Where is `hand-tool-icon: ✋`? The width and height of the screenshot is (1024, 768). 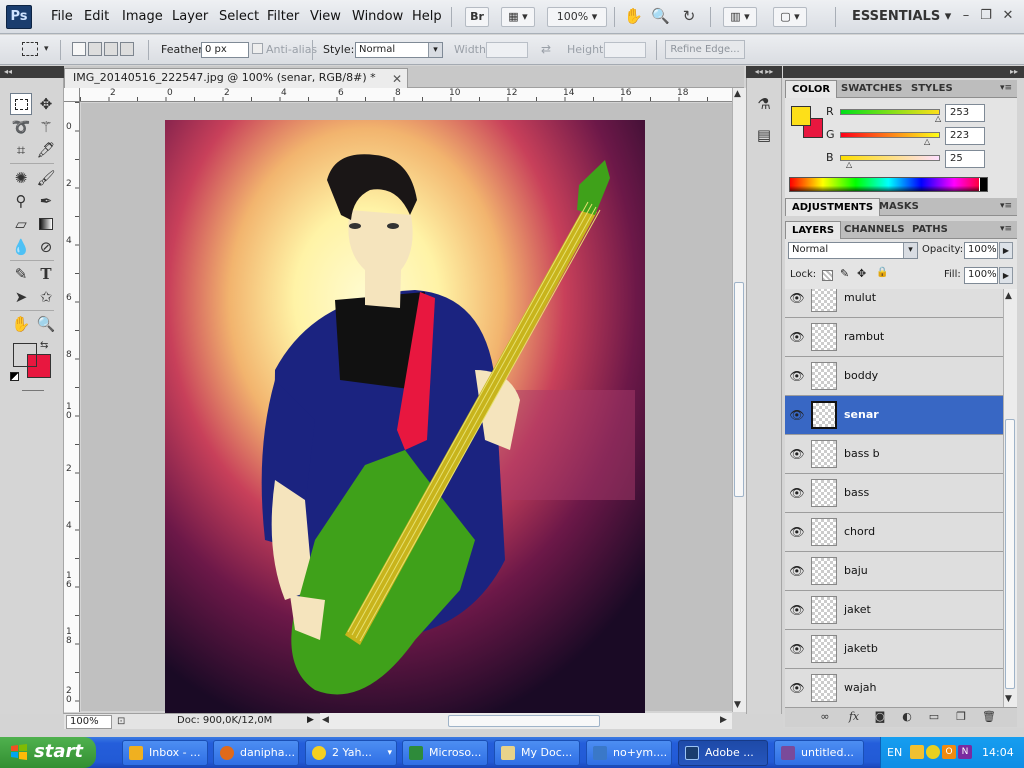
hand-tool-icon: ✋ is located at coordinates (633, 16).